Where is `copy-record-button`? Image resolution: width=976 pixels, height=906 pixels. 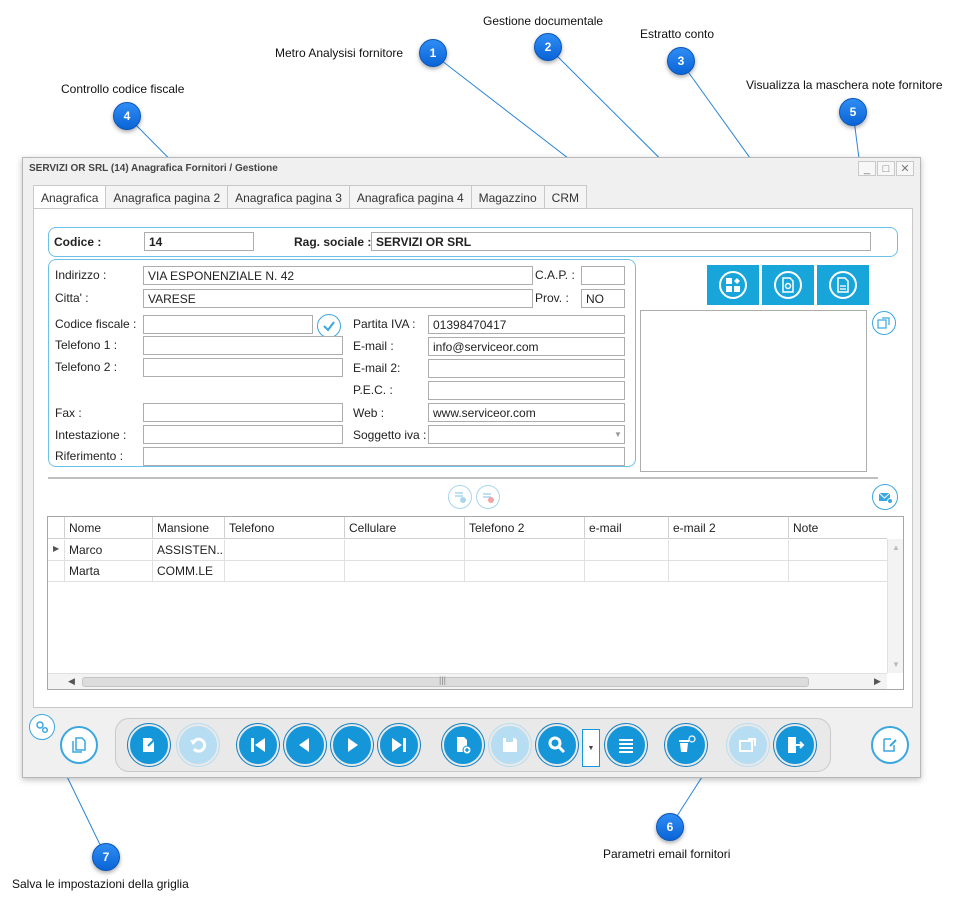 copy-record-button is located at coordinates (79, 745).